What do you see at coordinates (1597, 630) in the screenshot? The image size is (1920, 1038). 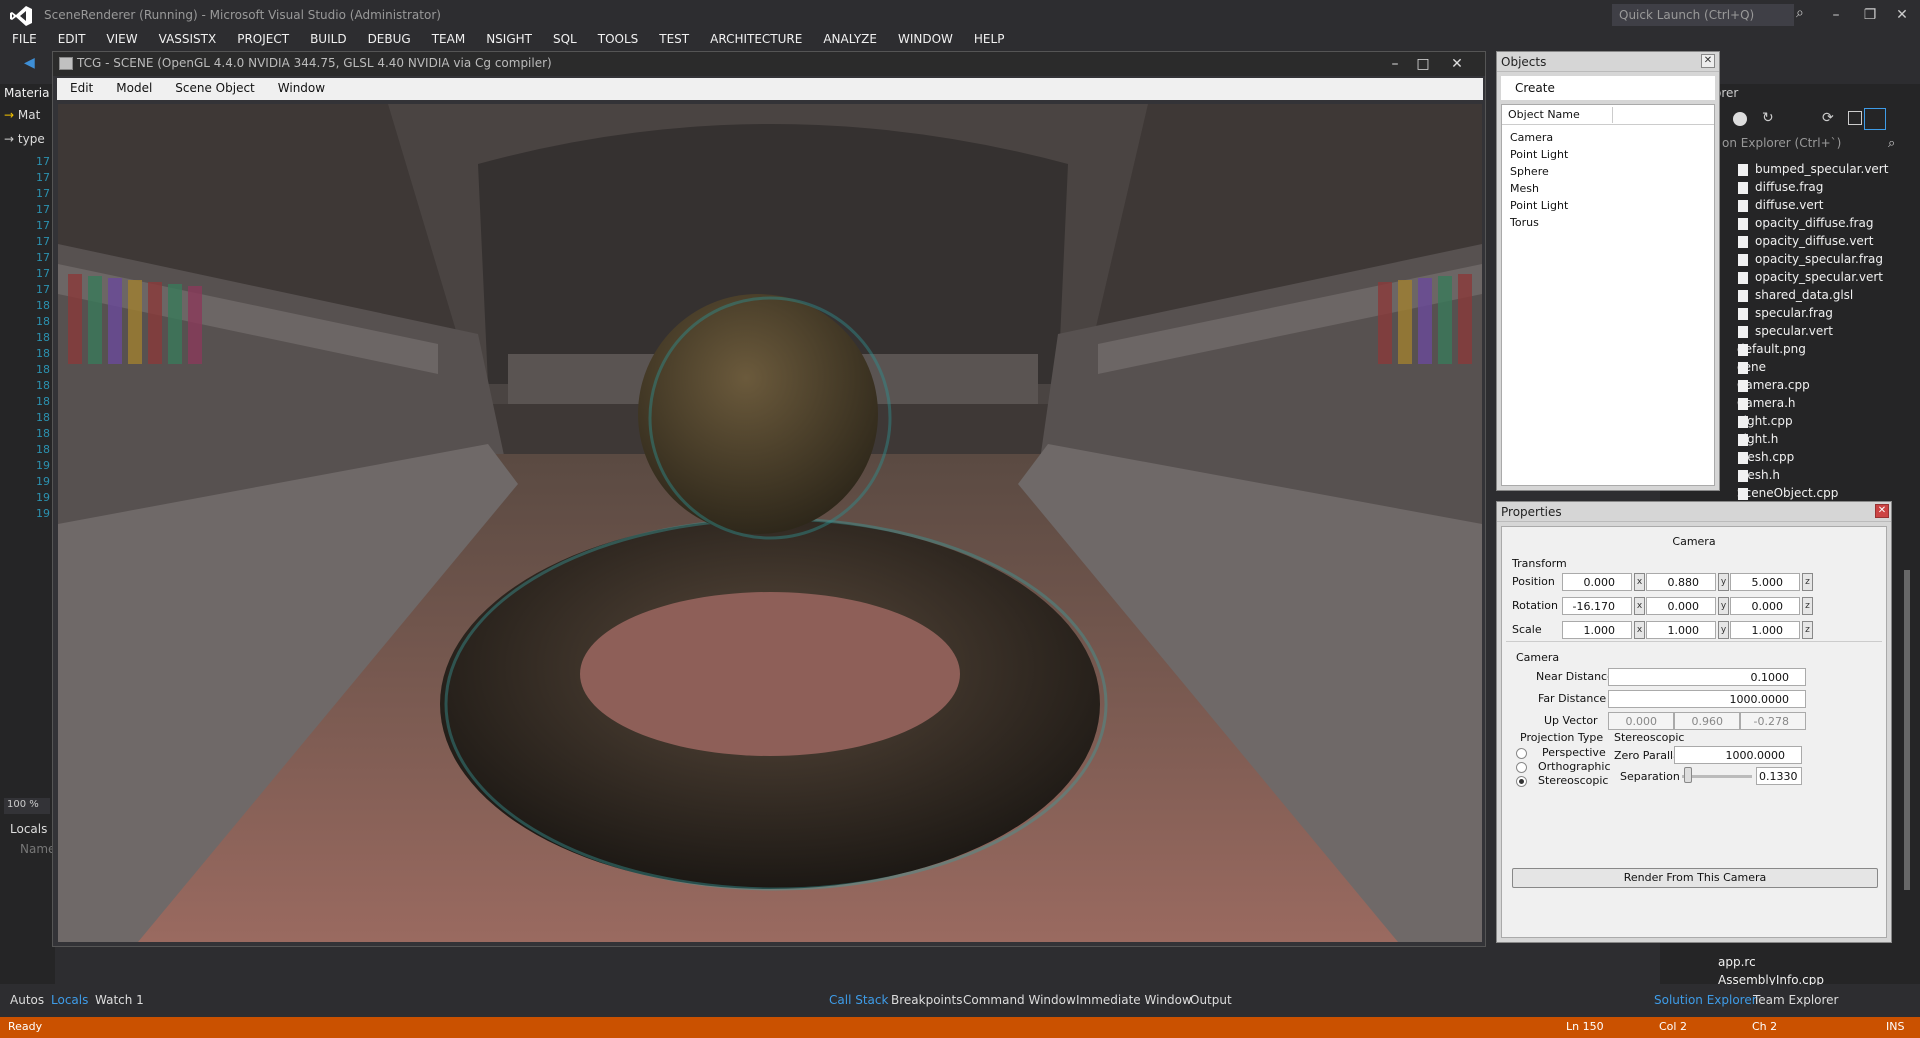 I see `scale-x-input: 1.000` at bounding box center [1597, 630].